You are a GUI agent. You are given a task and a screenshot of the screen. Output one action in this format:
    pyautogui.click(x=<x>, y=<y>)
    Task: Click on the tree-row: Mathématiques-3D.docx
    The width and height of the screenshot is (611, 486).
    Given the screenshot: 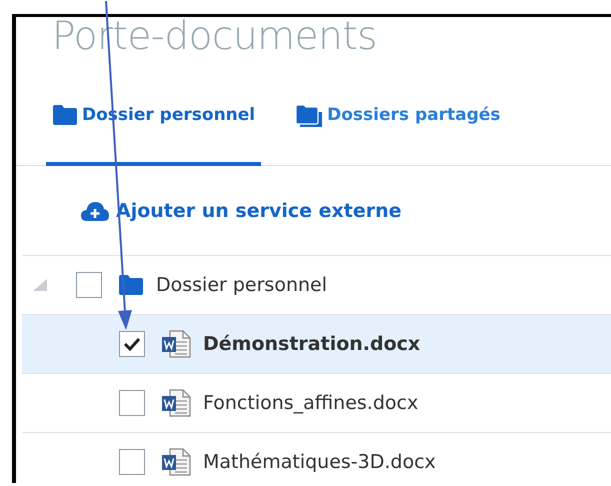 What is the action you would take?
    pyautogui.click(x=316, y=458)
    